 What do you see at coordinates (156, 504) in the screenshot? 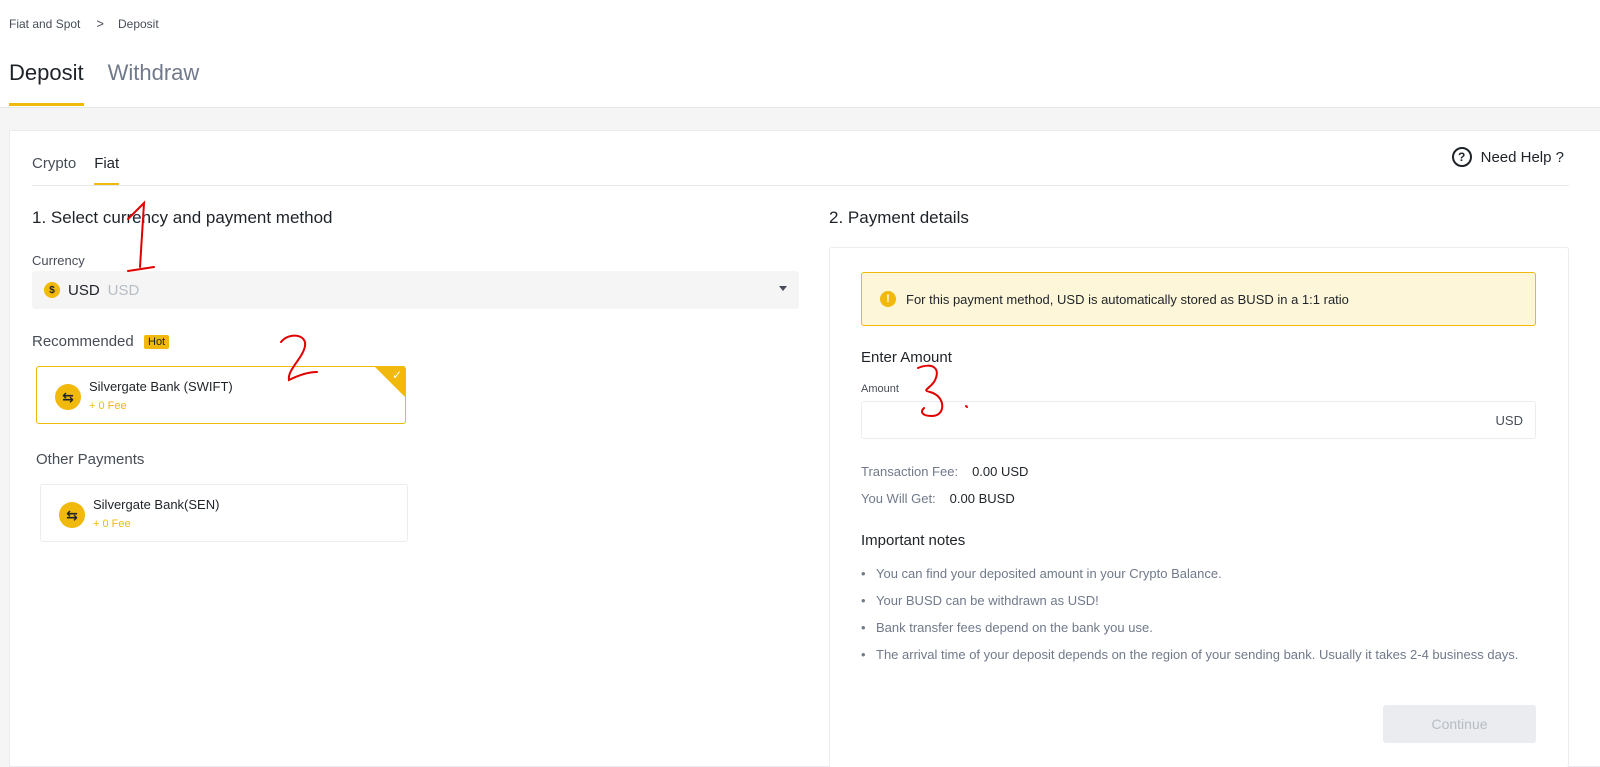
I see `payment-name: Silvergate Bank(SEN)` at bounding box center [156, 504].